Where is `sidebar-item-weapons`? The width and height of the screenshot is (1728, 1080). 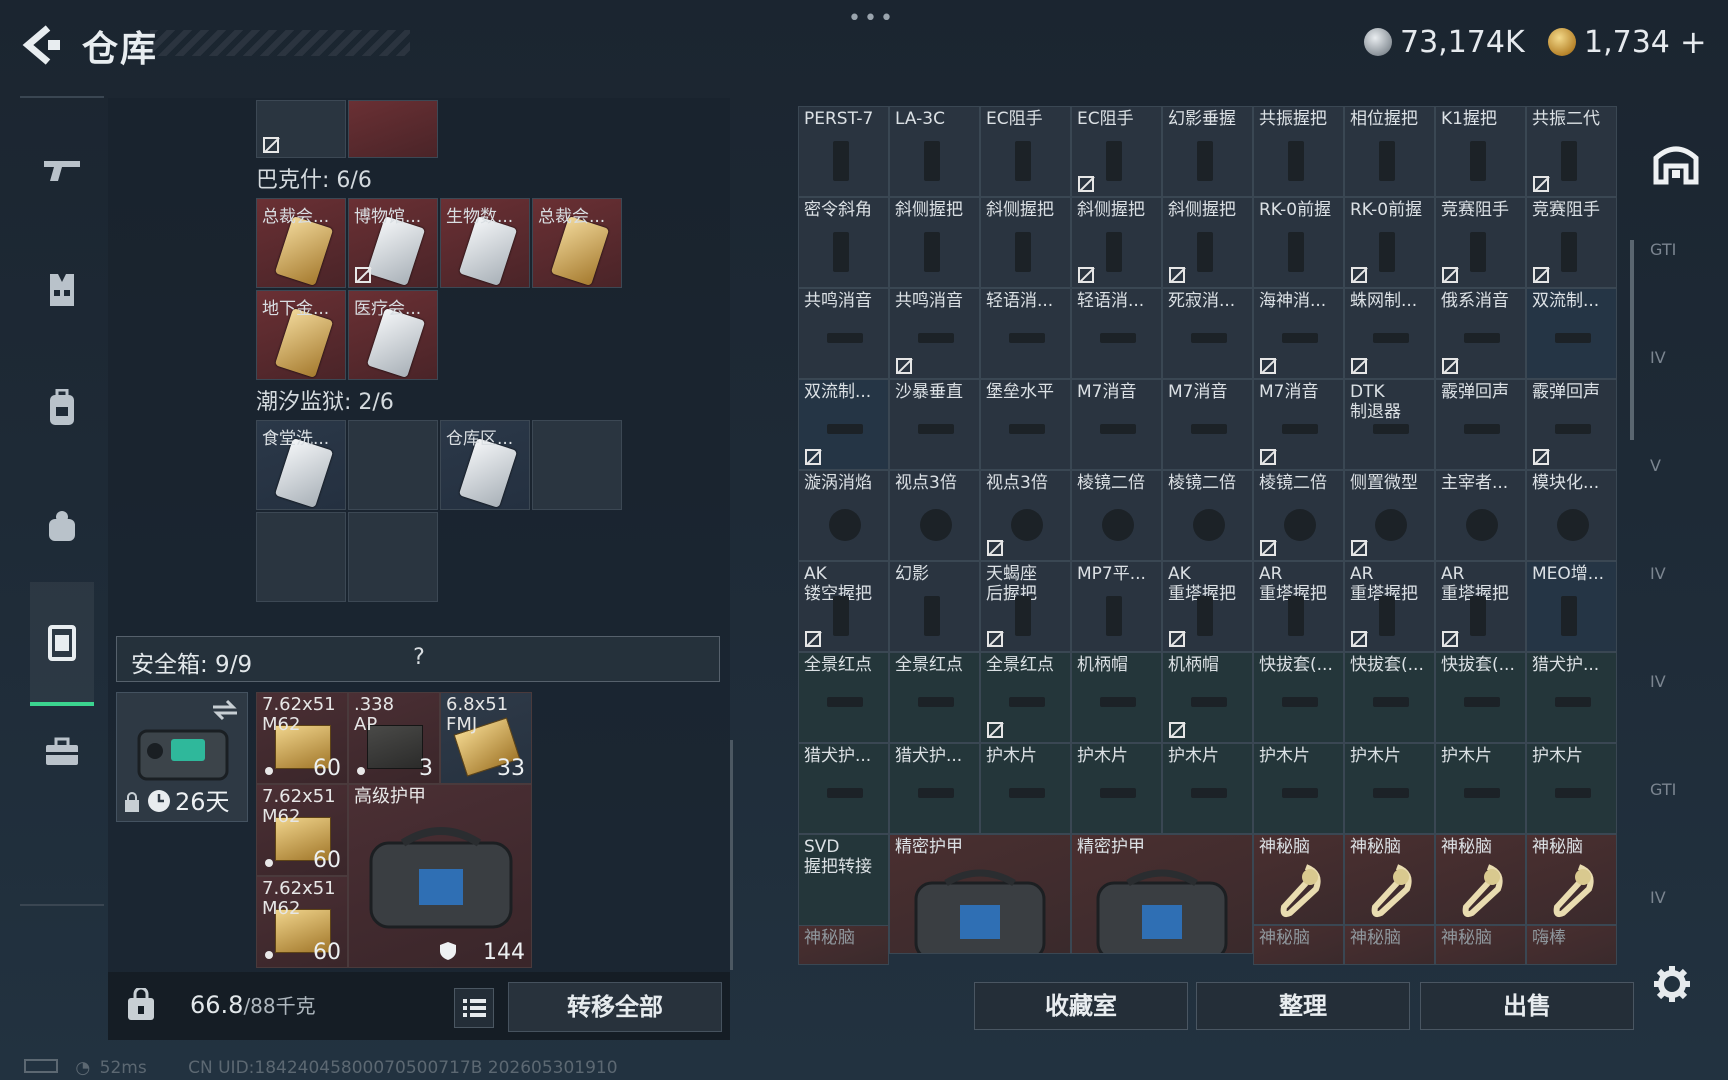 sidebar-item-weapons is located at coordinates (62, 170).